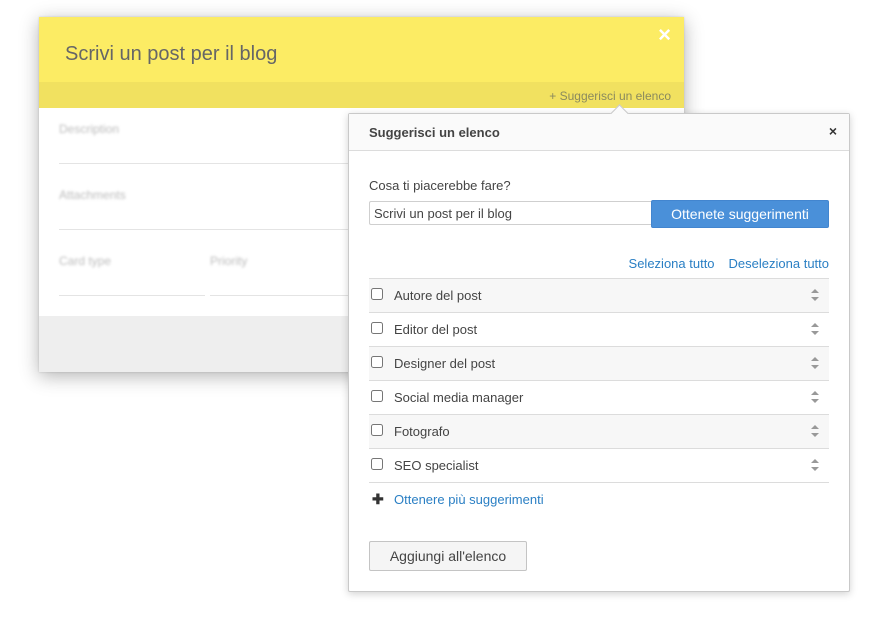 This screenshot has width=879, height=618. What do you see at coordinates (440, 185) in the screenshot?
I see `task-question-label: Cosa ti piacerebbe fare?` at bounding box center [440, 185].